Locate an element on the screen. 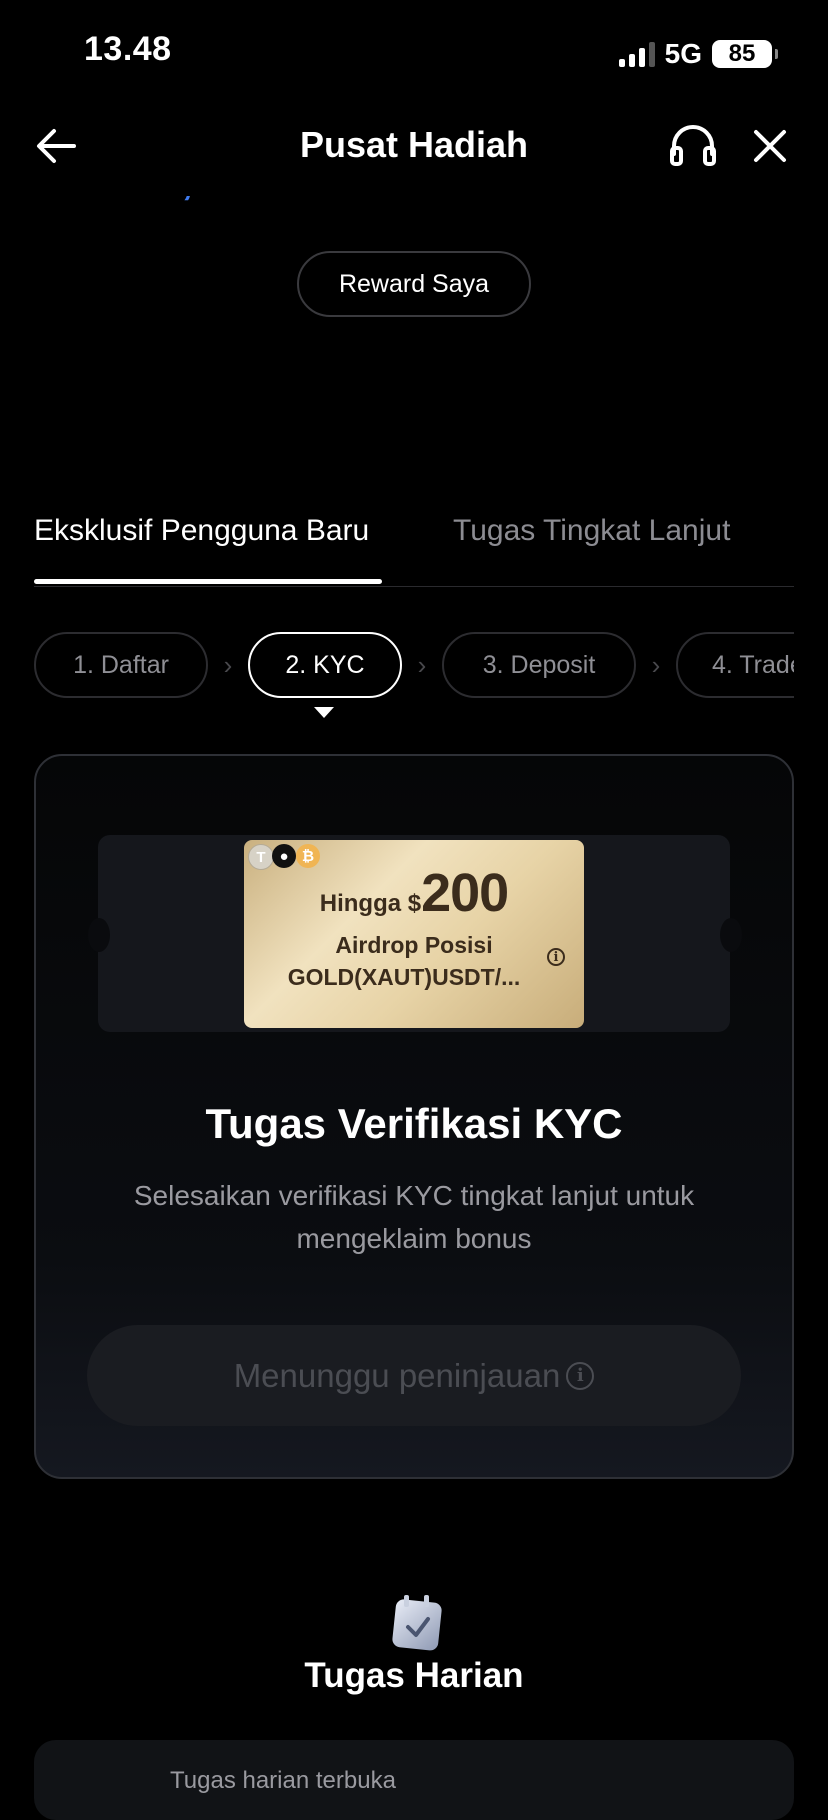 The height and width of the screenshot is (1820, 828). headset-icon is located at coordinates (693, 145).